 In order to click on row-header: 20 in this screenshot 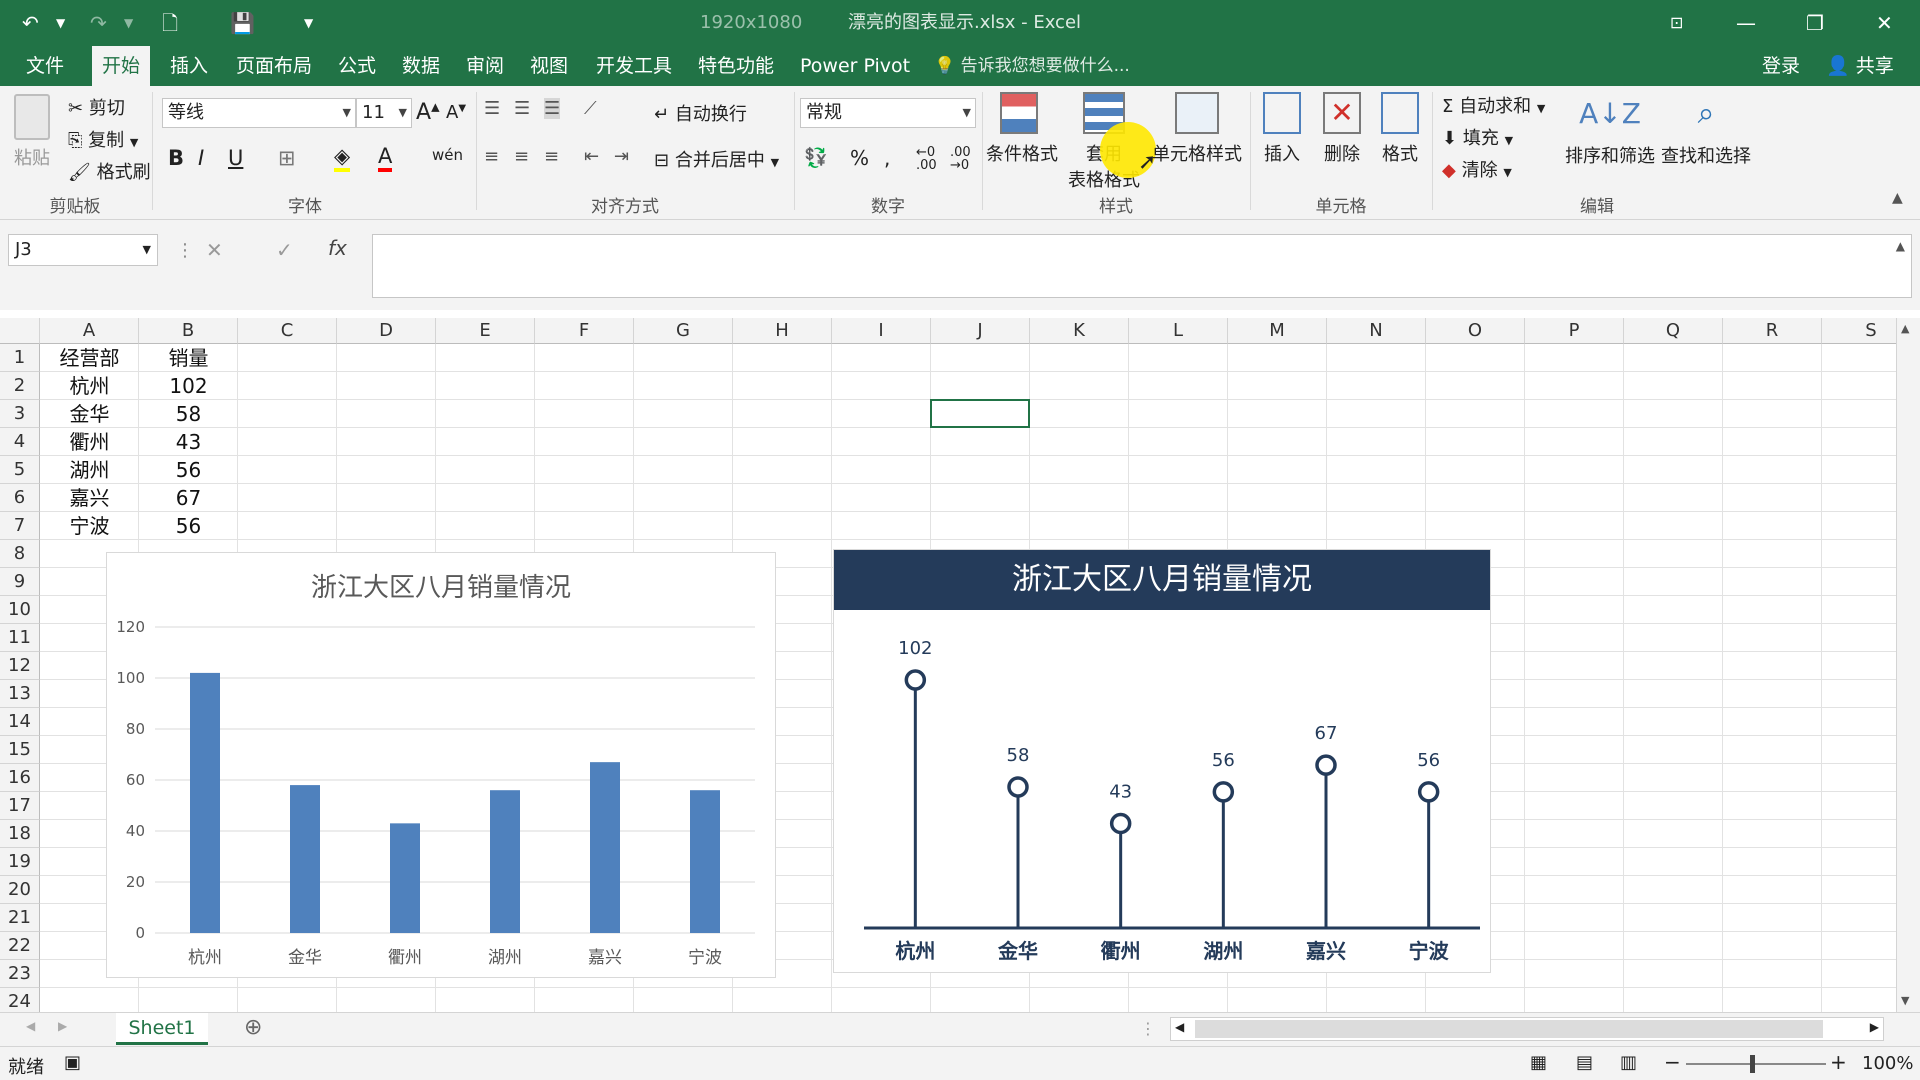, I will do `click(20, 890)`.